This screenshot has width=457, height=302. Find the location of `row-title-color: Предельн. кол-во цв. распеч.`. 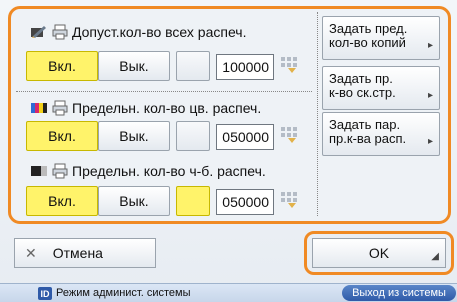

row-title-color: Предельн. кол-во цв. распеч. is located at coordinates (145, 108).